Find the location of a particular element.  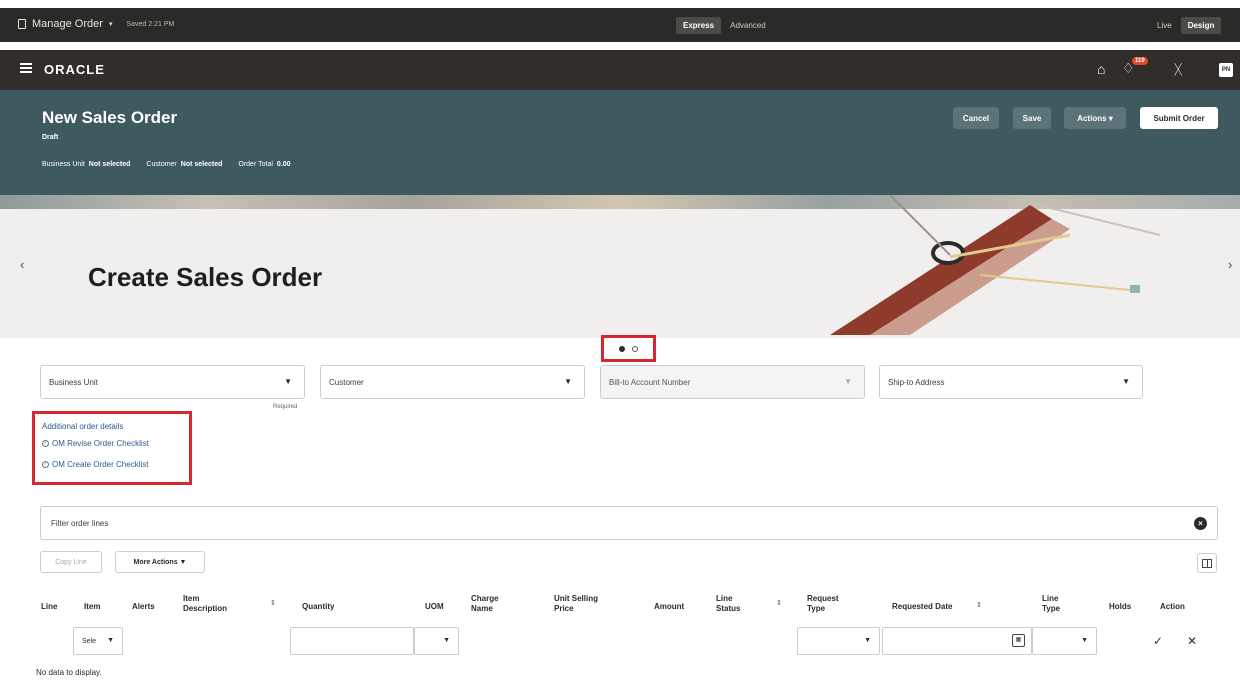

additional-details-link: Additional order details is located at coordinates (115, 426).